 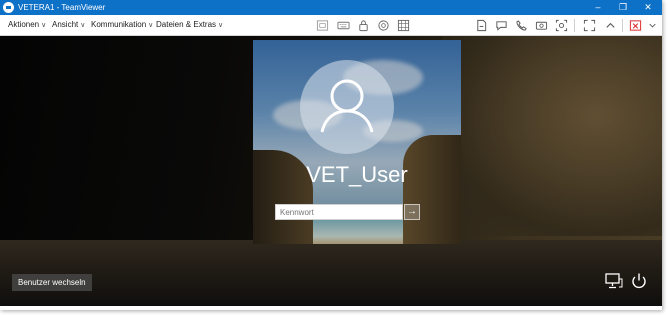 I want to click on video-icon, so click(x=541, y=25).